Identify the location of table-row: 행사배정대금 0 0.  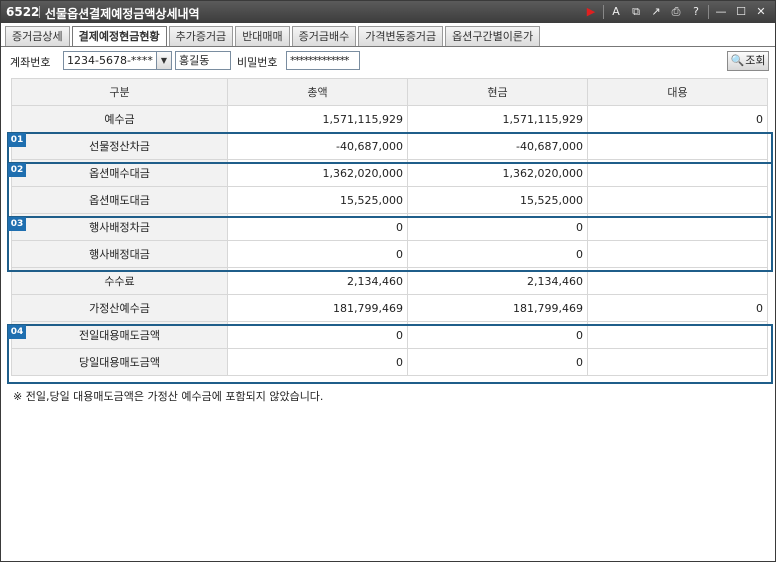
(389, 254).